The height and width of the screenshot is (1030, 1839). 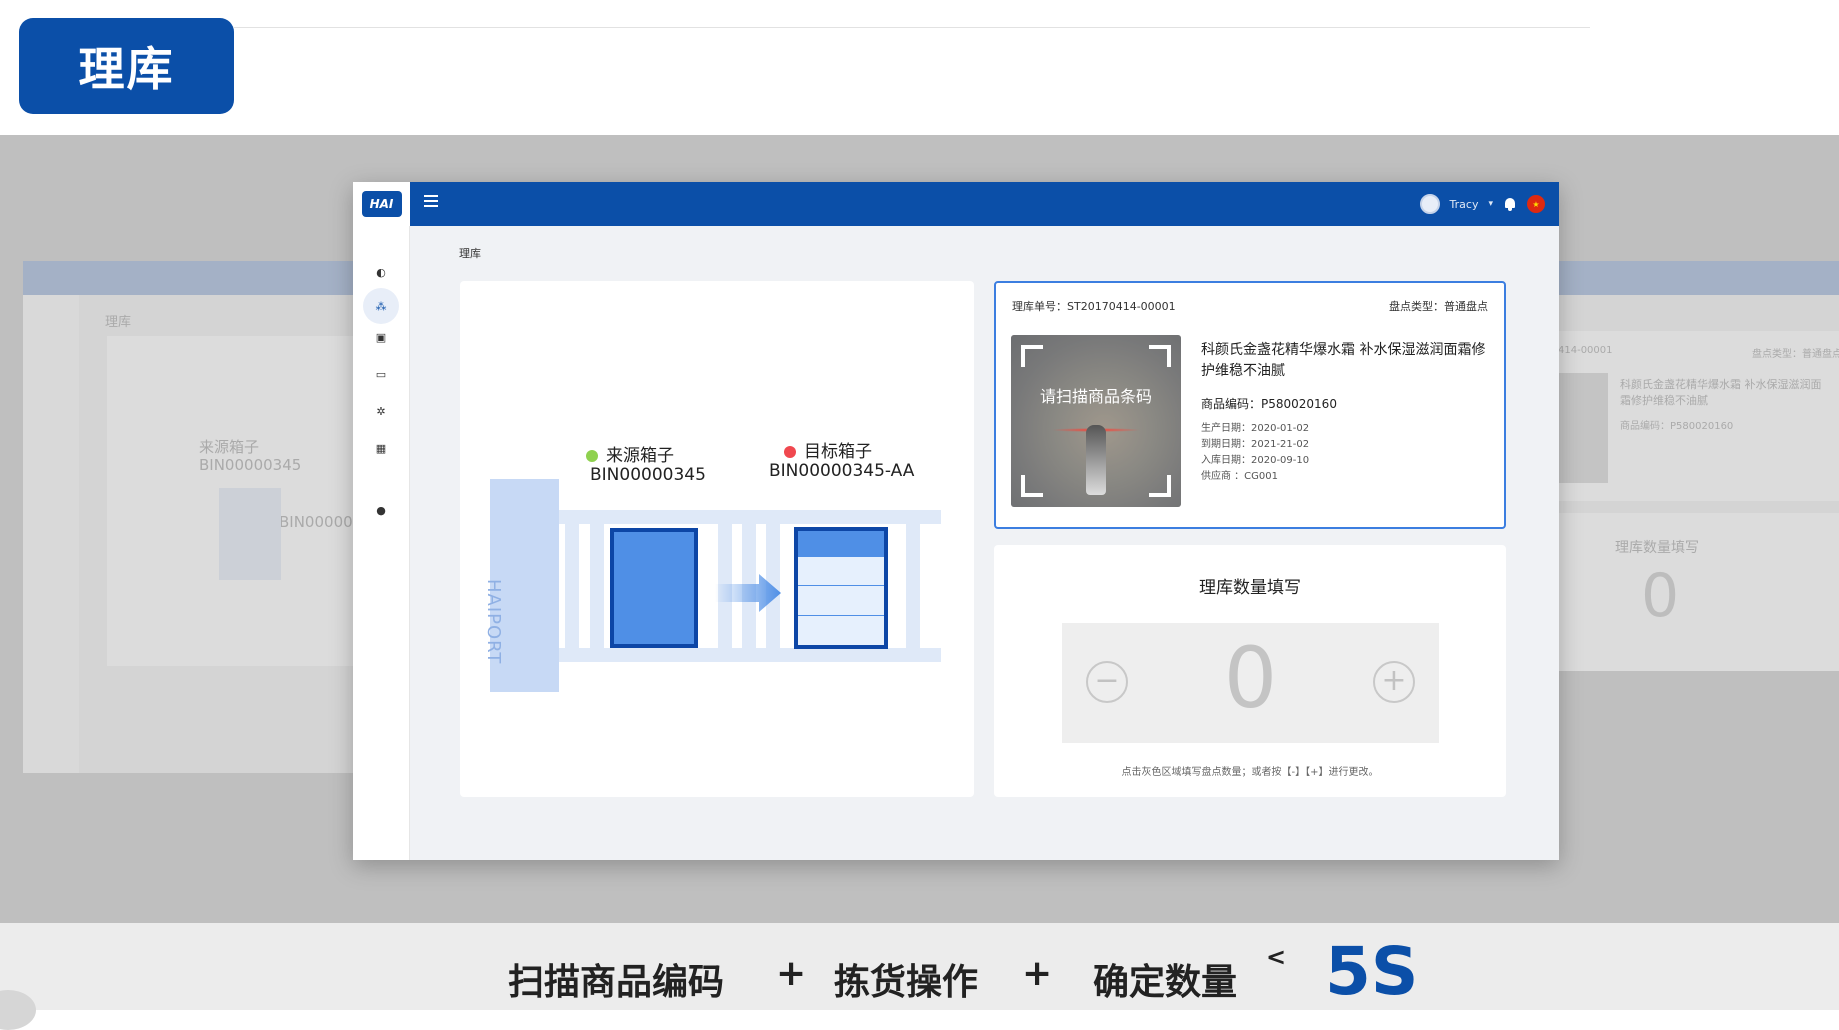 I want to click on chevron-down-icon: ▾, so click(x=1490, y=204).